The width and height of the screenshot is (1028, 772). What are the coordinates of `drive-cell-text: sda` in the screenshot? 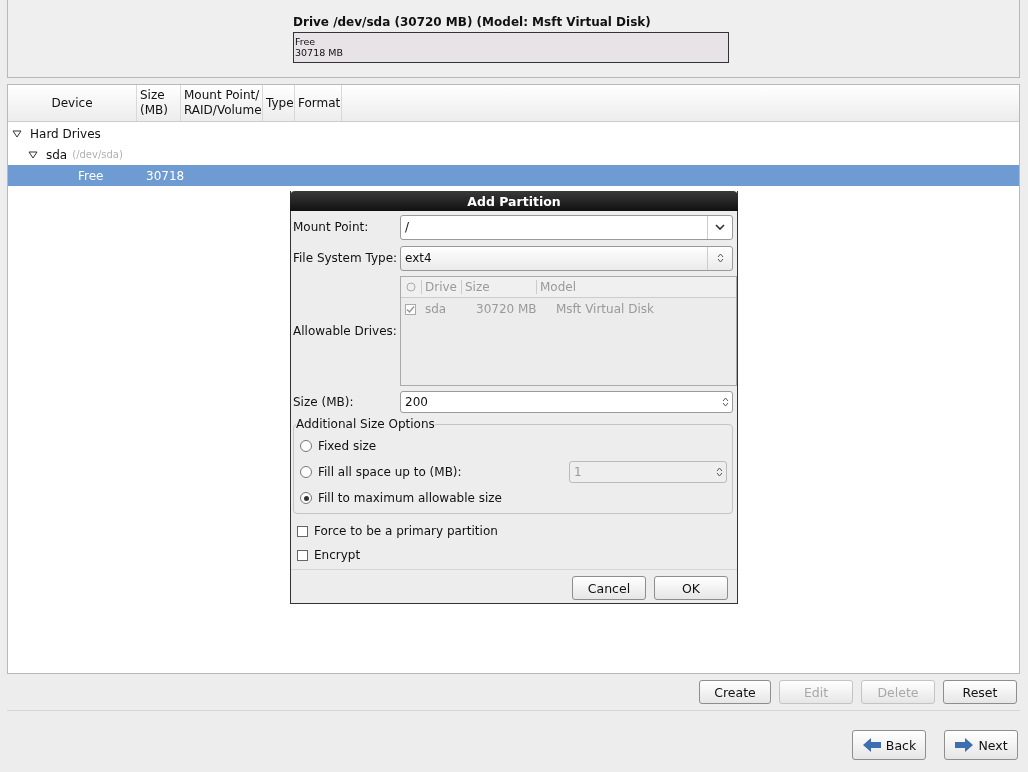 It's located at (436, 309).